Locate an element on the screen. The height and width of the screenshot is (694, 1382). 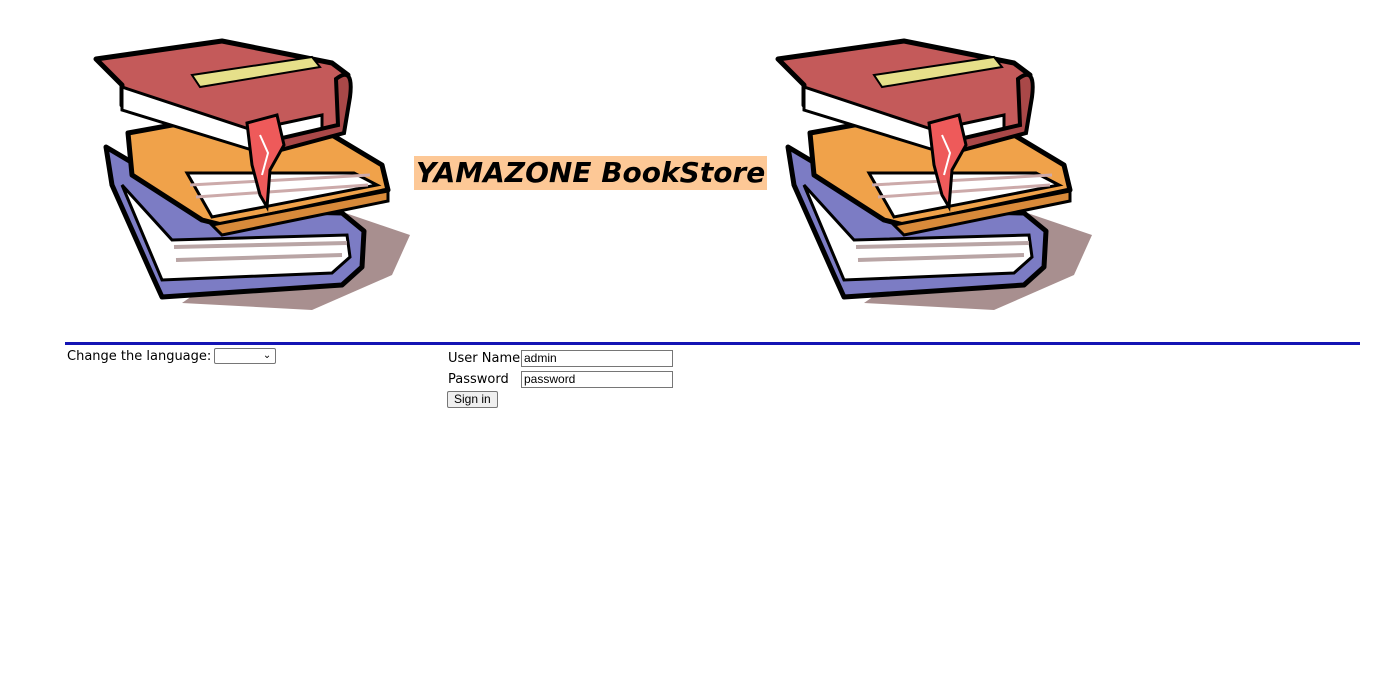
password-label: Password is located at coordinates (478, 379).